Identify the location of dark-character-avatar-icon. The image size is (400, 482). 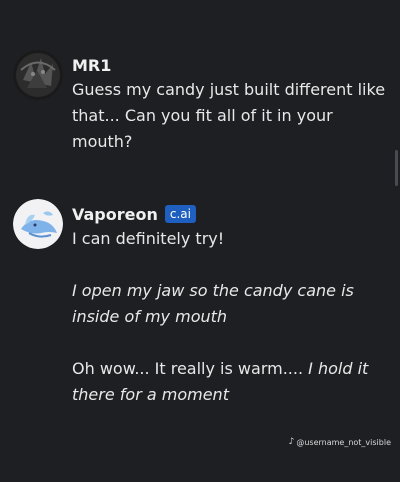
(38, 75).